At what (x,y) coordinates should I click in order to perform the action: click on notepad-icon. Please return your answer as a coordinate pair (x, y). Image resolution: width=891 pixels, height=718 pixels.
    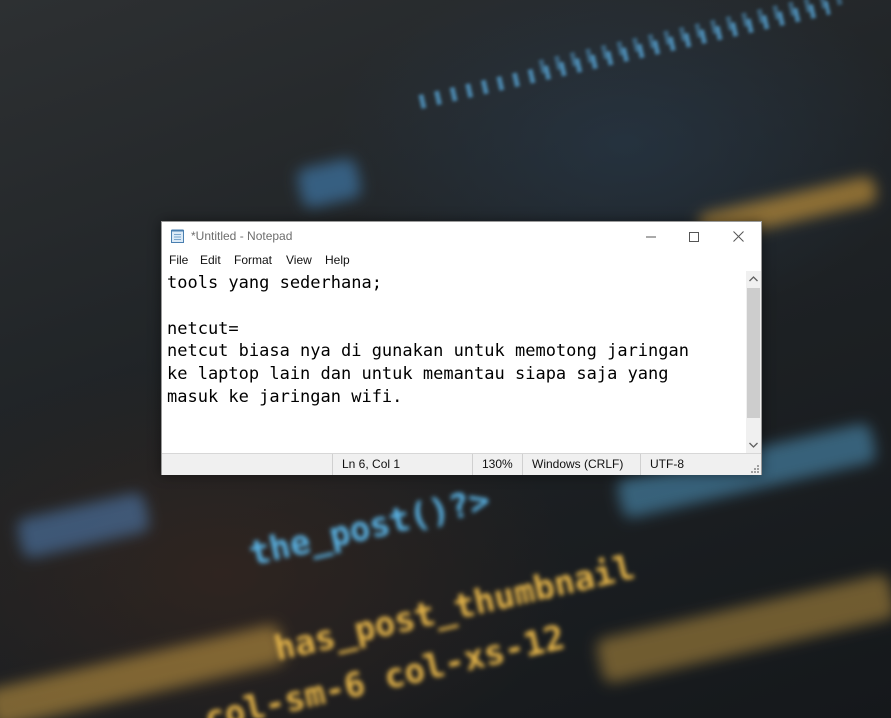
    Looking at the image, I should click on (177, 236).